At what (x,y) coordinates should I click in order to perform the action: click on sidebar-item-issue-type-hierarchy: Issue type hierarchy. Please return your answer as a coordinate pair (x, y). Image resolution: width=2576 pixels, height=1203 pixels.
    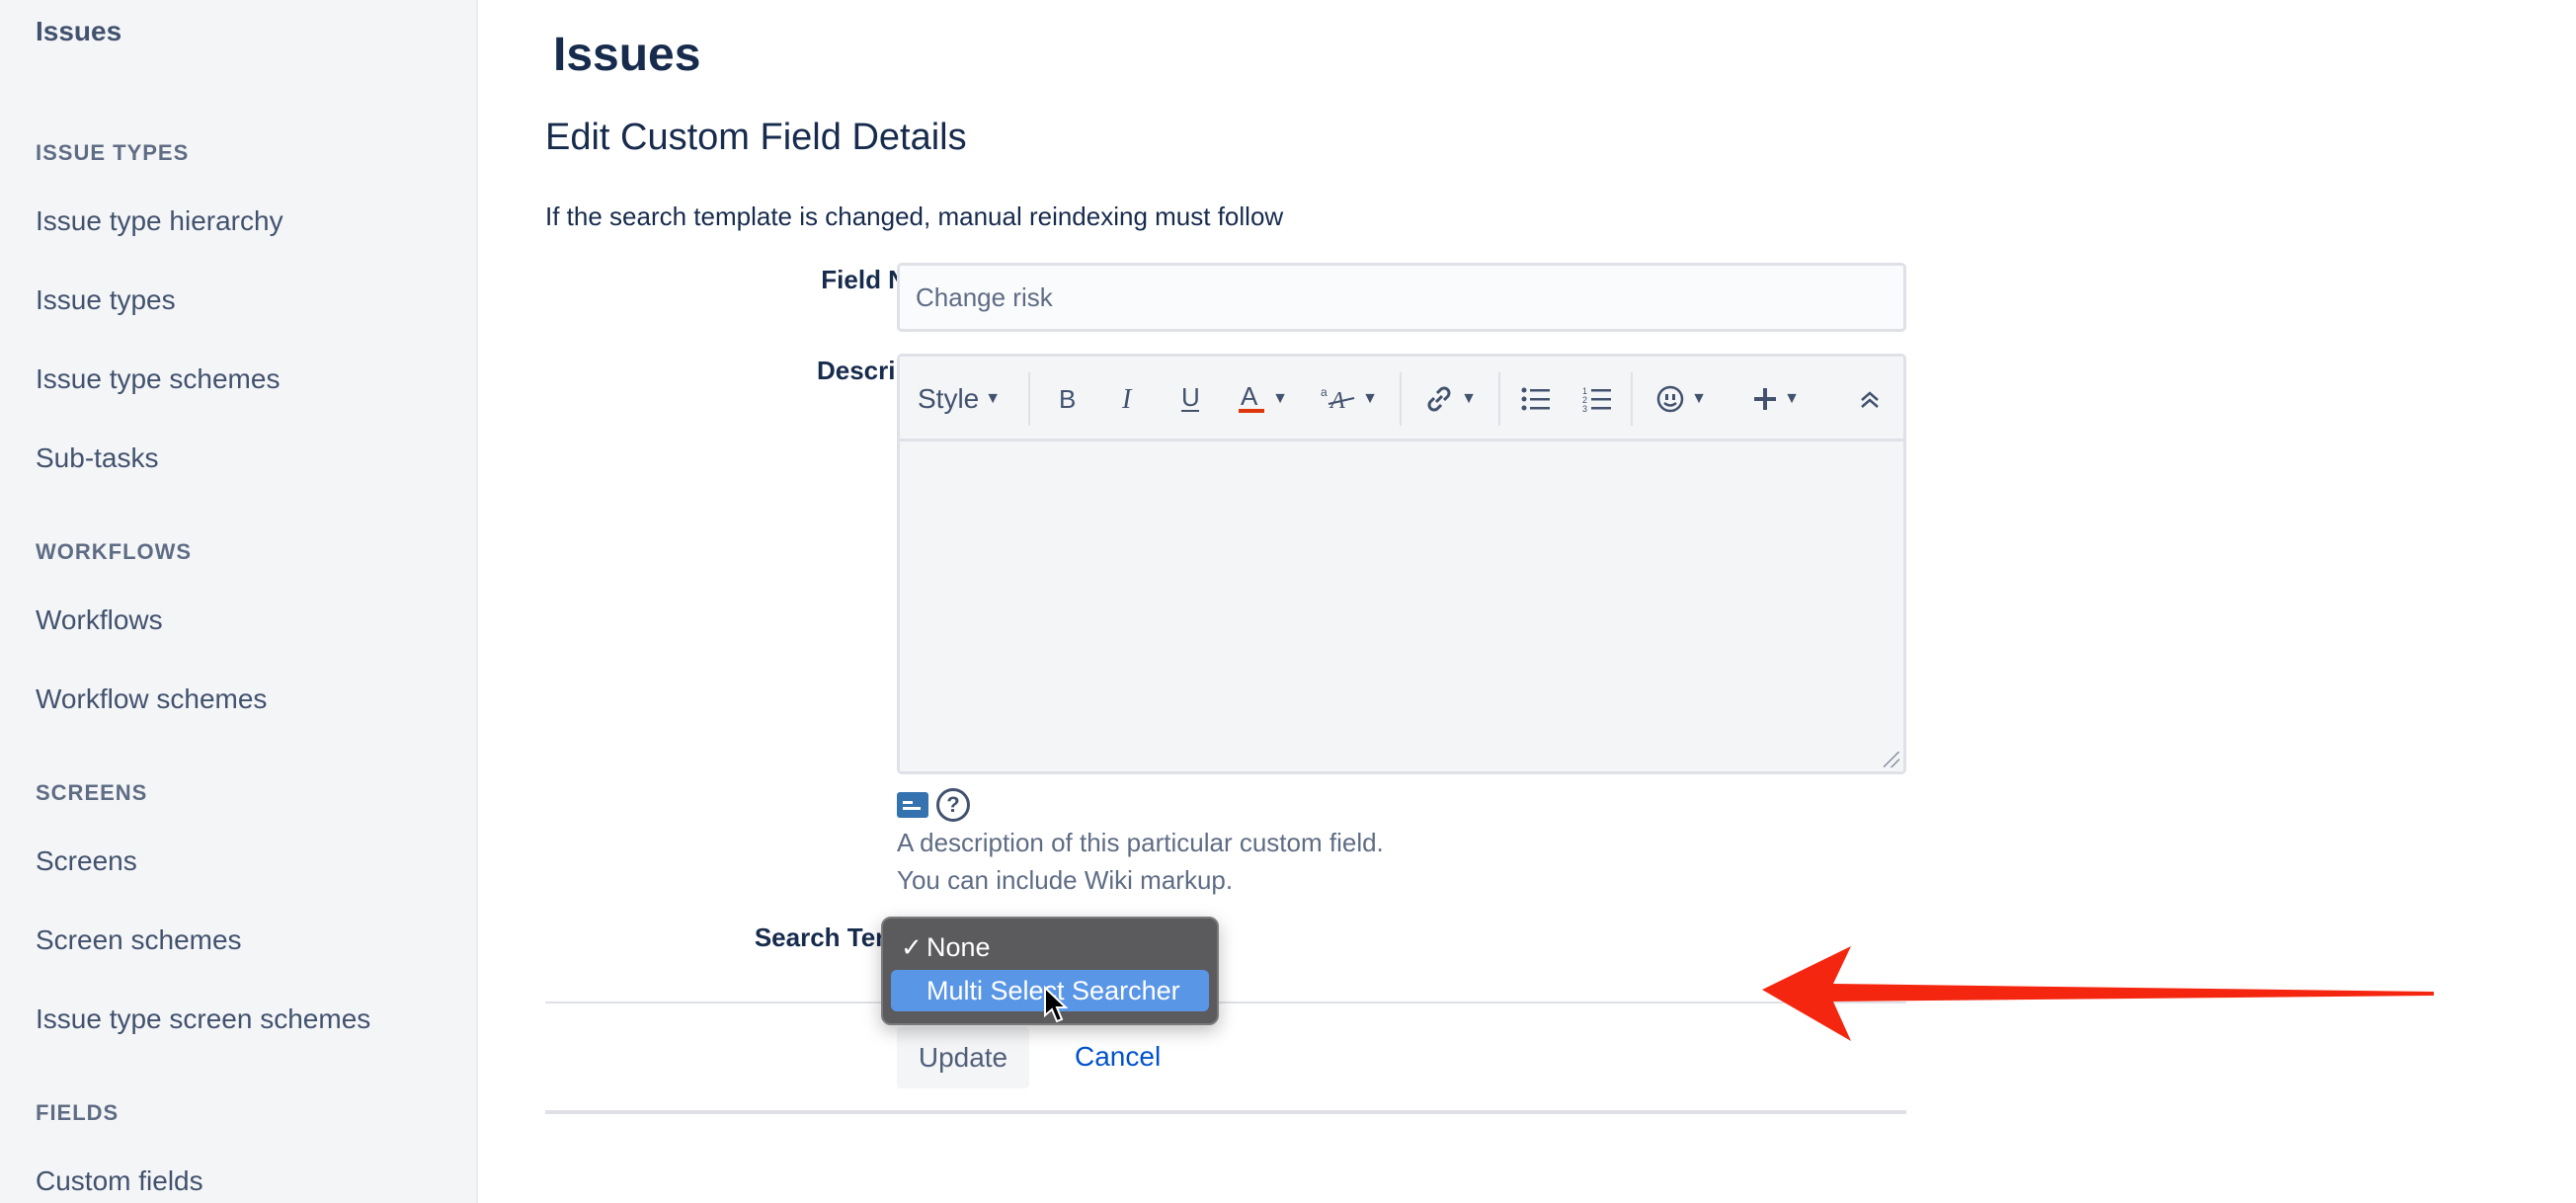
    Looking at the image, I should click on (159, 221).